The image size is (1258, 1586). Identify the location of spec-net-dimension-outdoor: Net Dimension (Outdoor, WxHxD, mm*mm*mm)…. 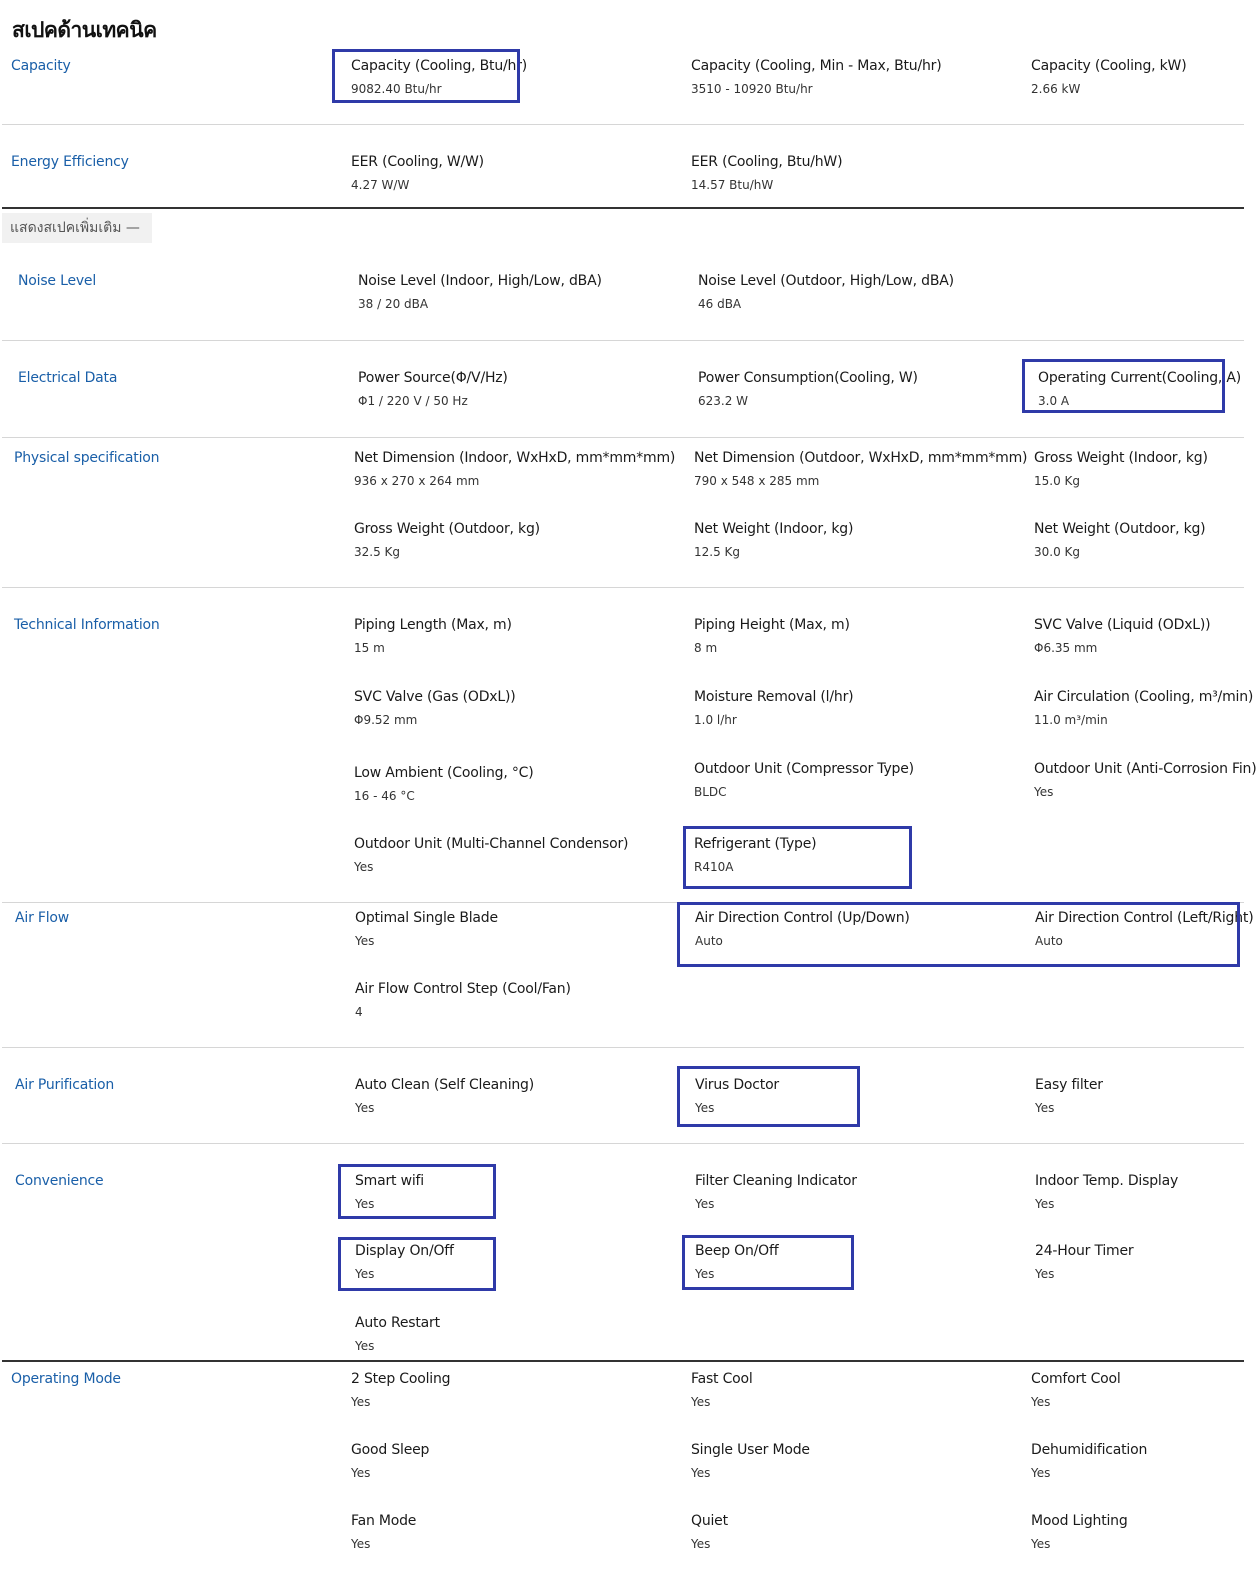
(861, 469).